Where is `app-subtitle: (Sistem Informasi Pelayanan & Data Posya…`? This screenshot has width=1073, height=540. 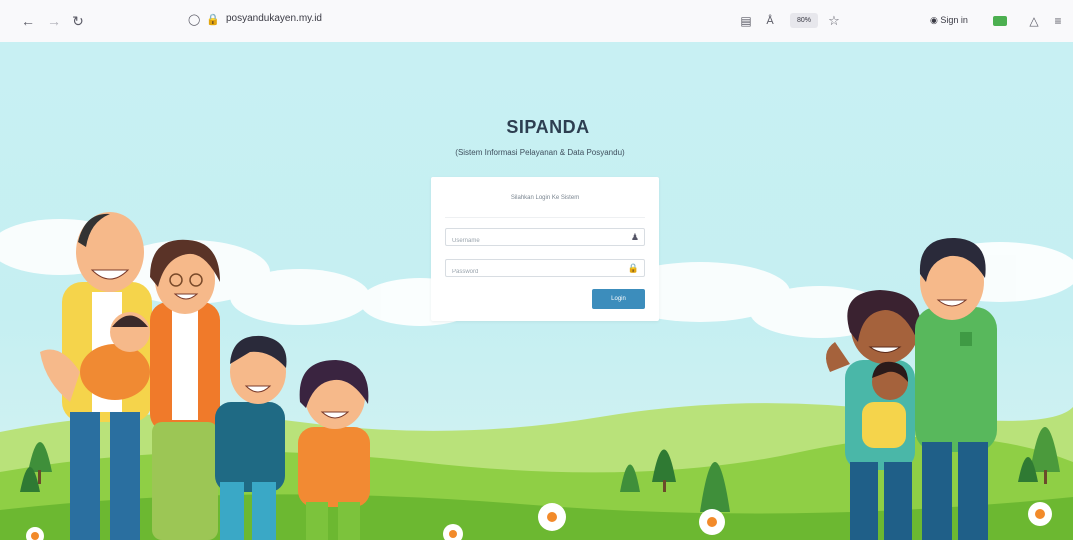
app-subtitle: (Sistem Informasi Pelayanan & Data Posya… is located at coordinates (540, 152).